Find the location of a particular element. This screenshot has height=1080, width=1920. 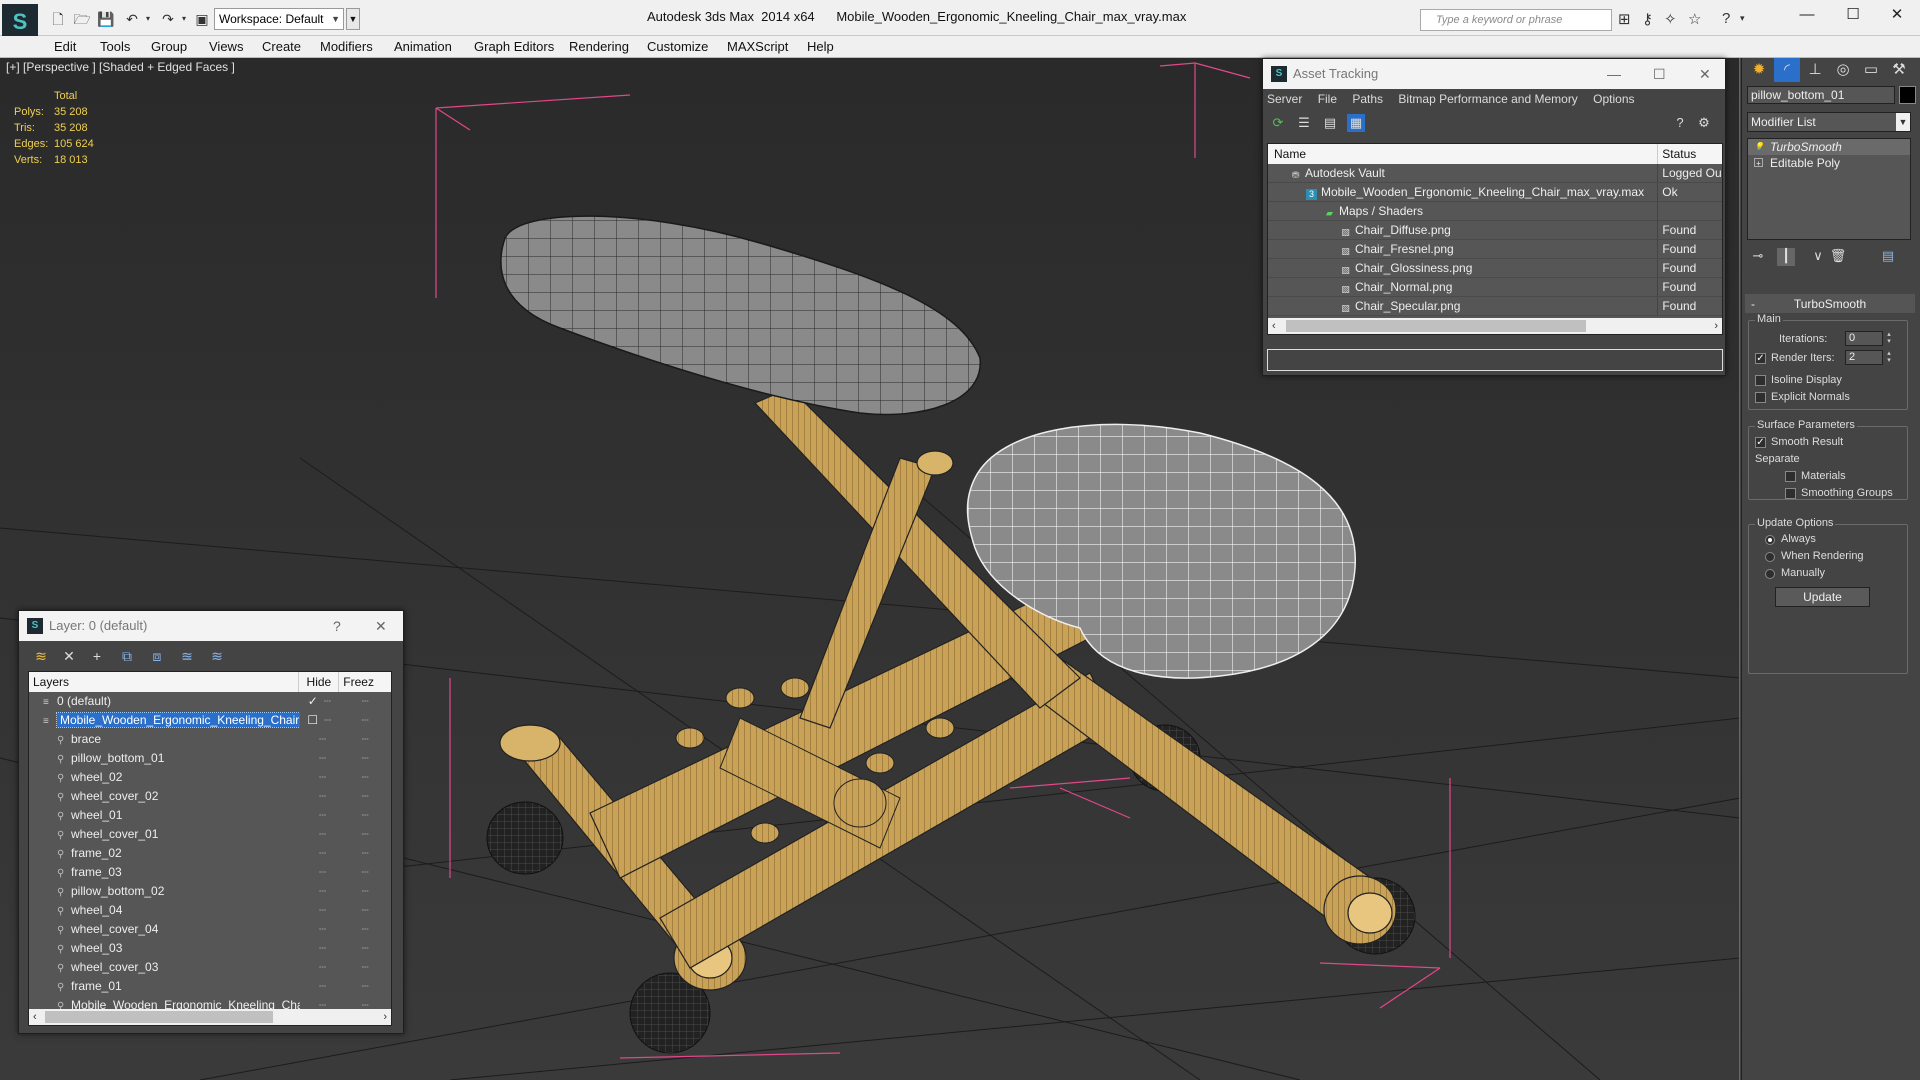

help-dropdown-icon: ▾ is located at coordinates (1742, 18).